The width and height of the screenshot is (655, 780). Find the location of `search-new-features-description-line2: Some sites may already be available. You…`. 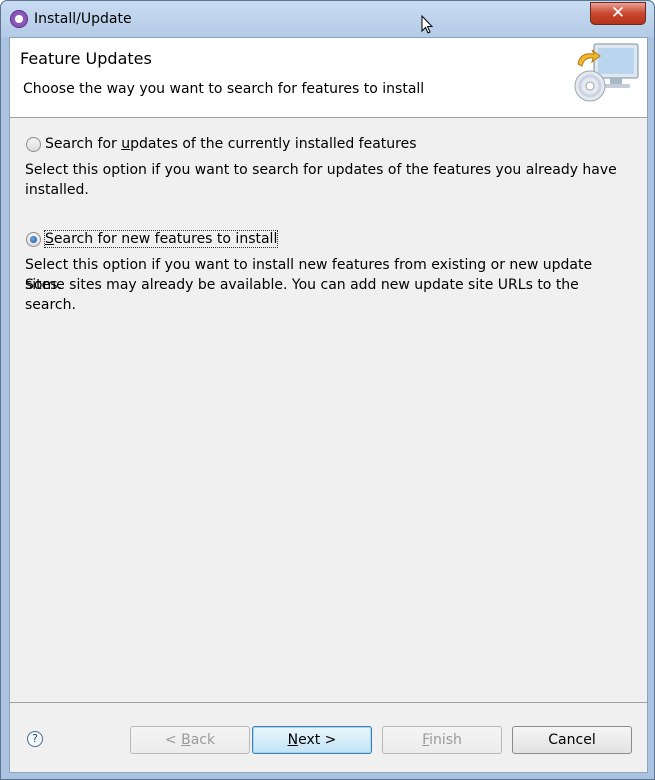

search-new-features-description-line2: Some sites may already be available. You… is located at coordinates (302, 295).